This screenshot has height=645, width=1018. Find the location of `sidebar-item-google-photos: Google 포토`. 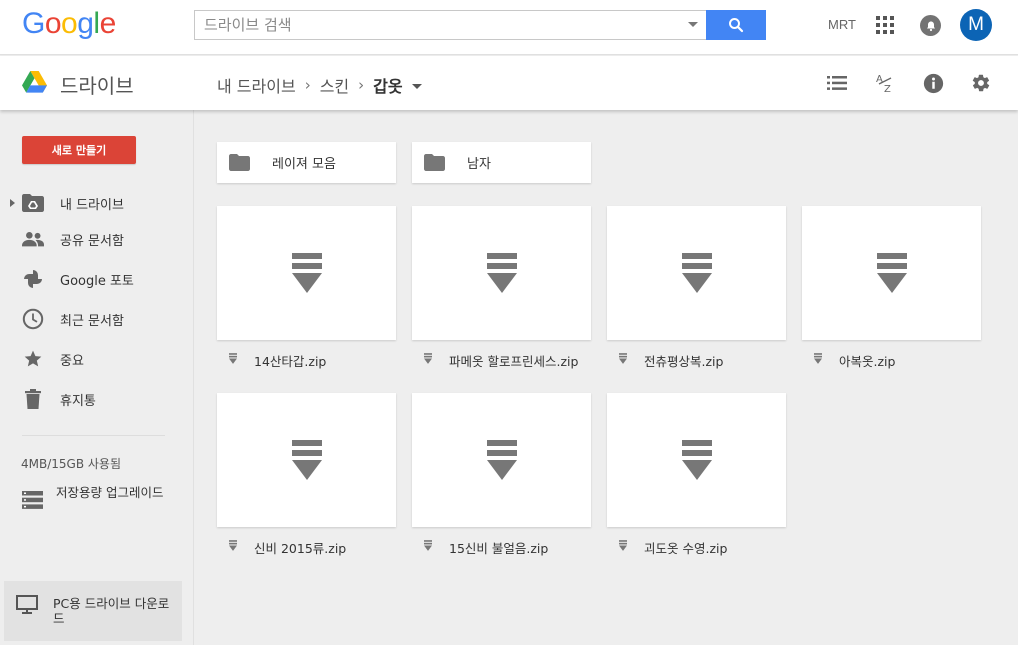

sidebar-item-google-photos: Google 포토 is located at coordinates (97, 279).